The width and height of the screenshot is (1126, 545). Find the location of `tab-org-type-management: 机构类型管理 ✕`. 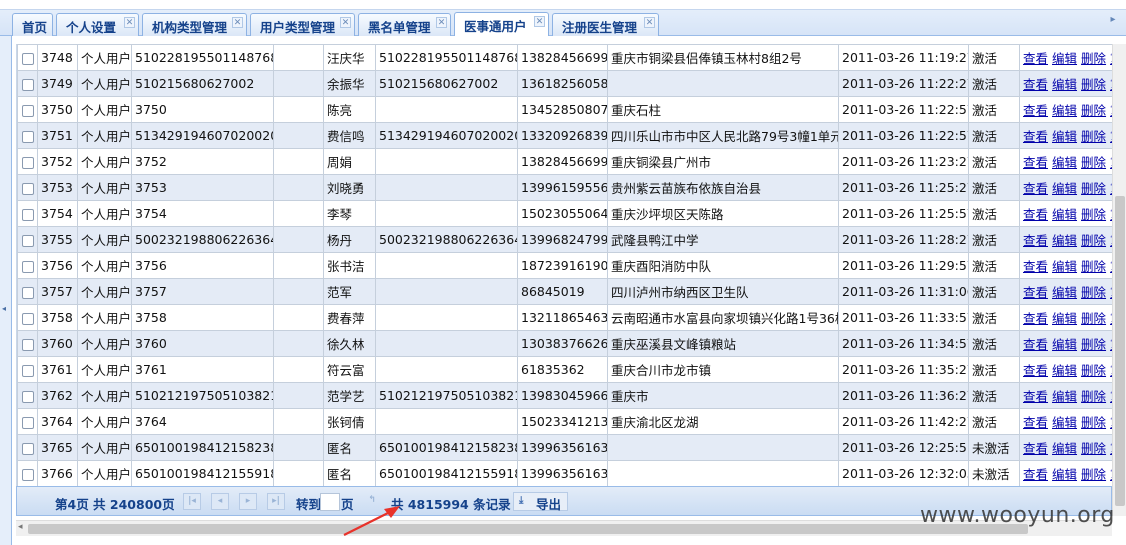

tab-org-type-management: 机构类型管理 ✕ is located at coordinates (194, 24).